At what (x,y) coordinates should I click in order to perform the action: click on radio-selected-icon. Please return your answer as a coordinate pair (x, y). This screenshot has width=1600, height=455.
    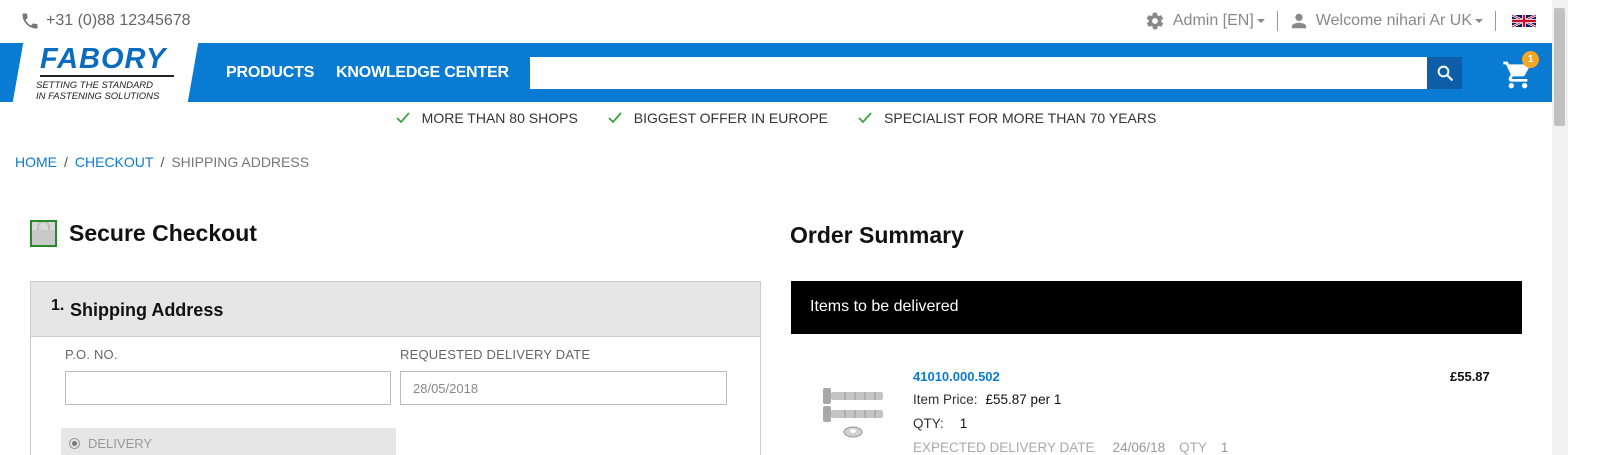
    Looking at the image, I should click on (74, 443).